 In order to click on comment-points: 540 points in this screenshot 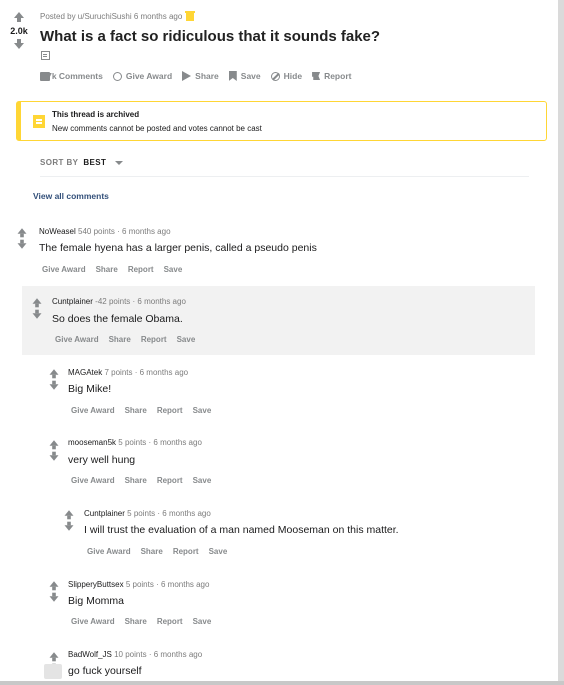, I will do `click(96, 231)`.